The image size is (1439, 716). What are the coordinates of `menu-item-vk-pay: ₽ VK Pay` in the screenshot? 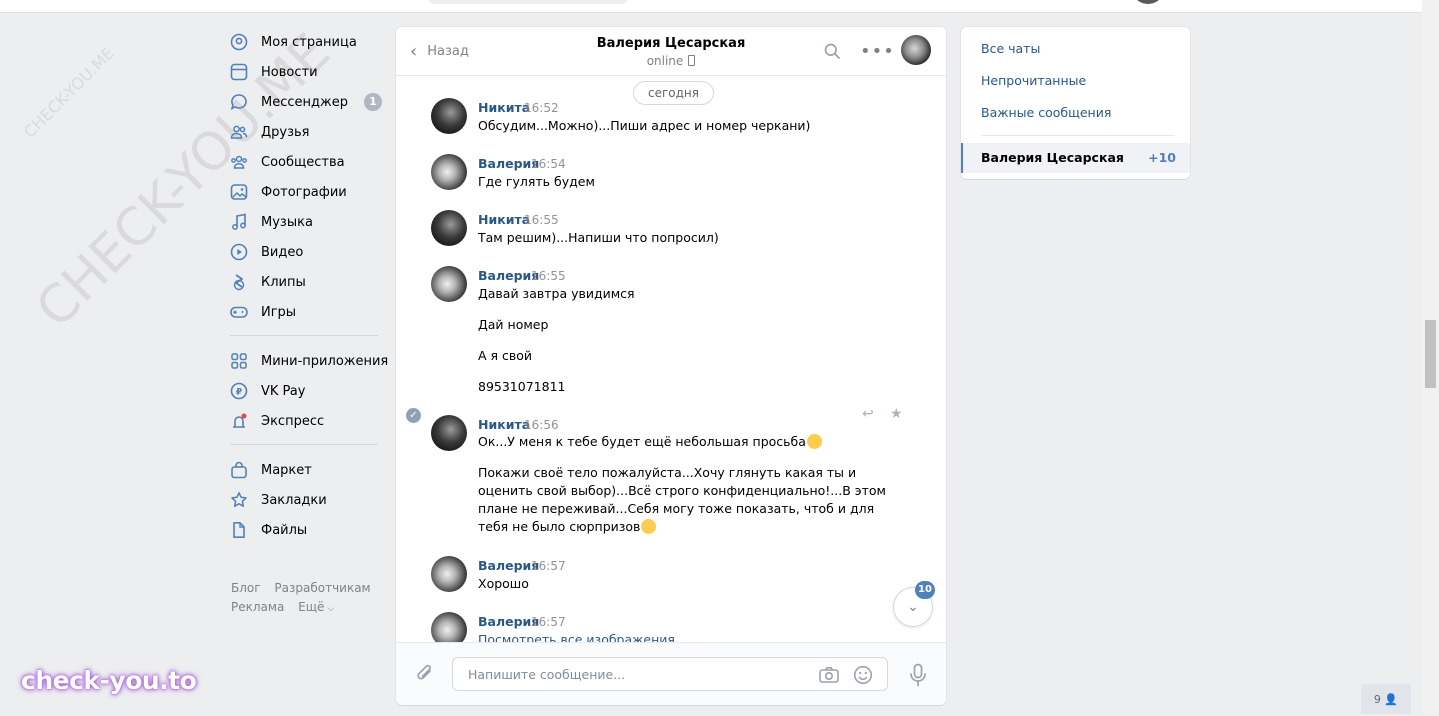 It's located at (310, 391).